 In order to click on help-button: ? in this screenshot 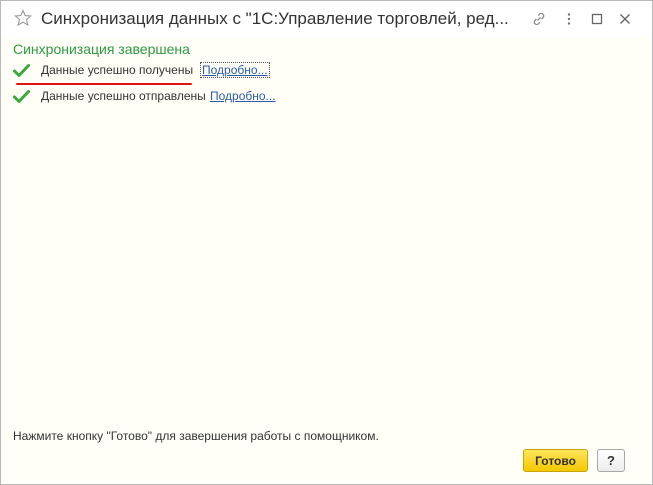, I will do `click(611, 460)`.